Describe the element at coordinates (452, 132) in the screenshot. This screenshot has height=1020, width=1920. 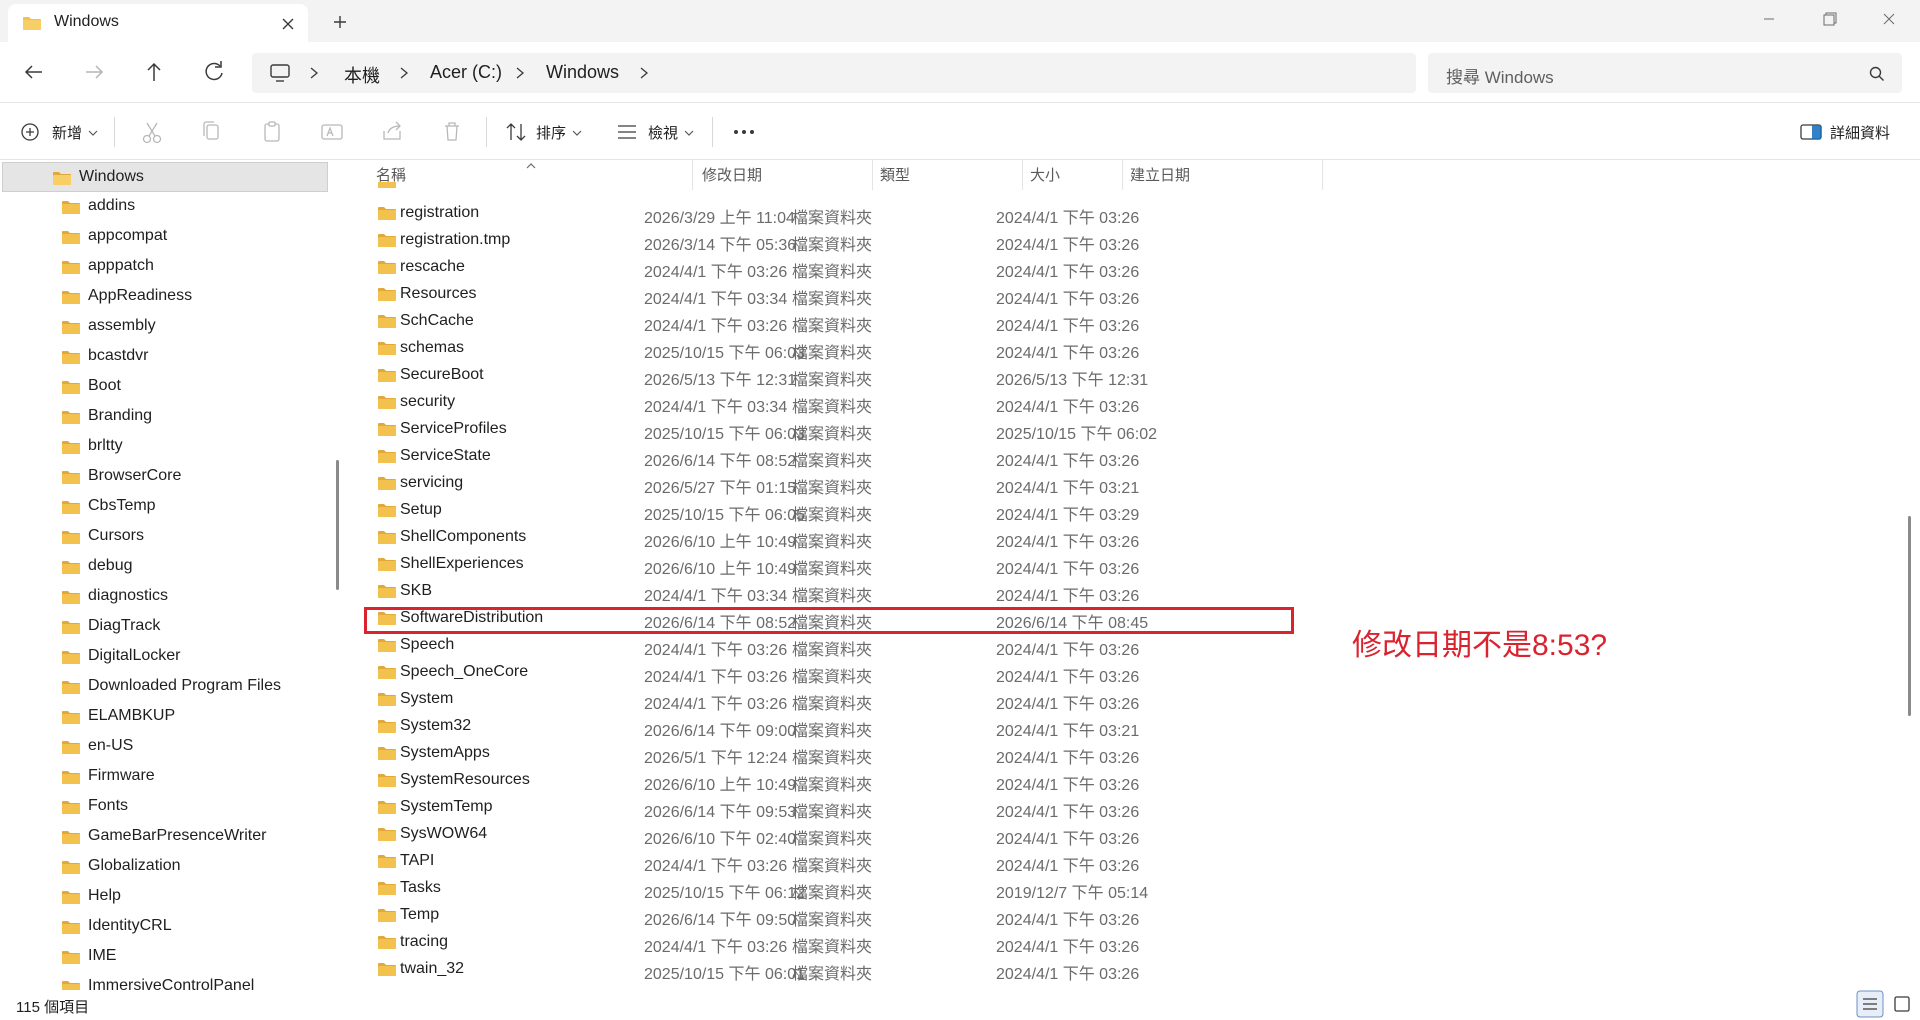
I see `delete-icon` at that location.